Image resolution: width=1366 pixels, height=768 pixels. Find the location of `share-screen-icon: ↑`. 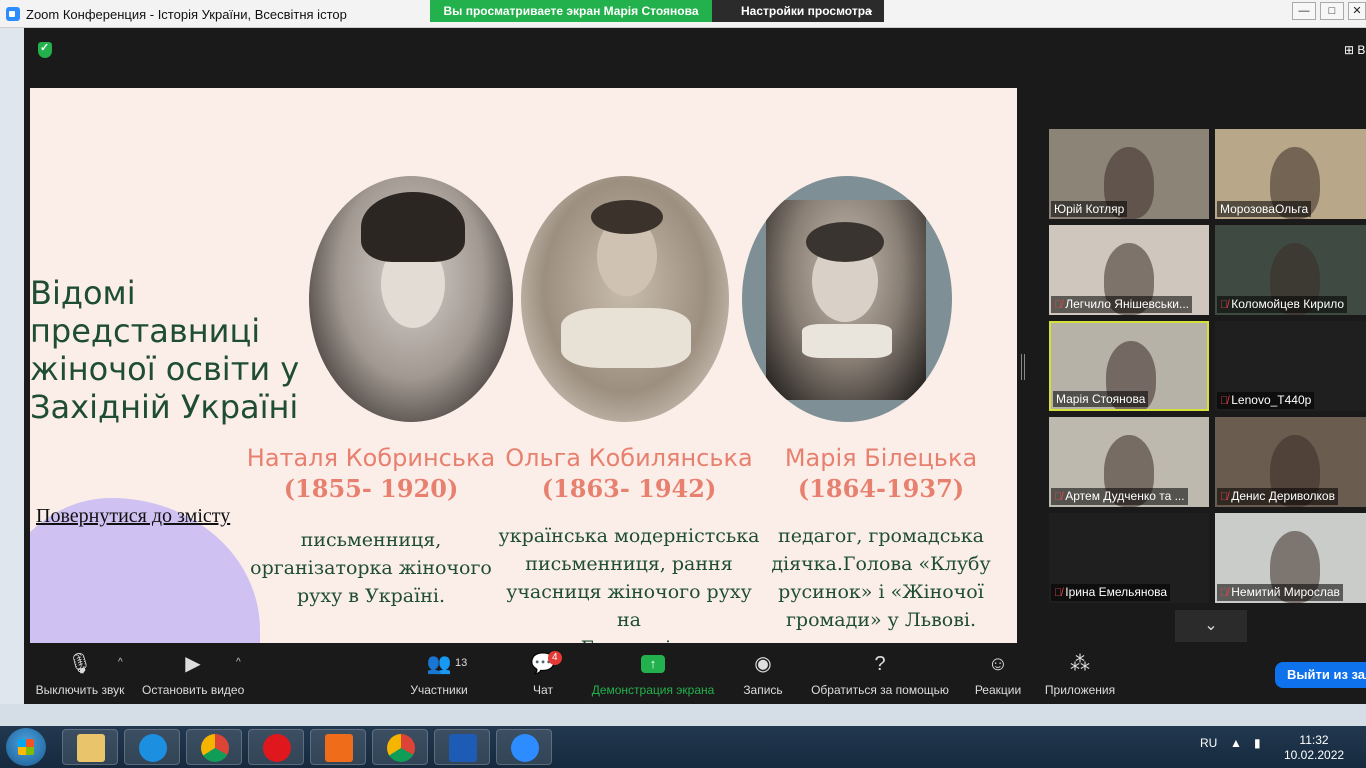

share-screen-icon: ↑ is located at coordinates (653, 664).